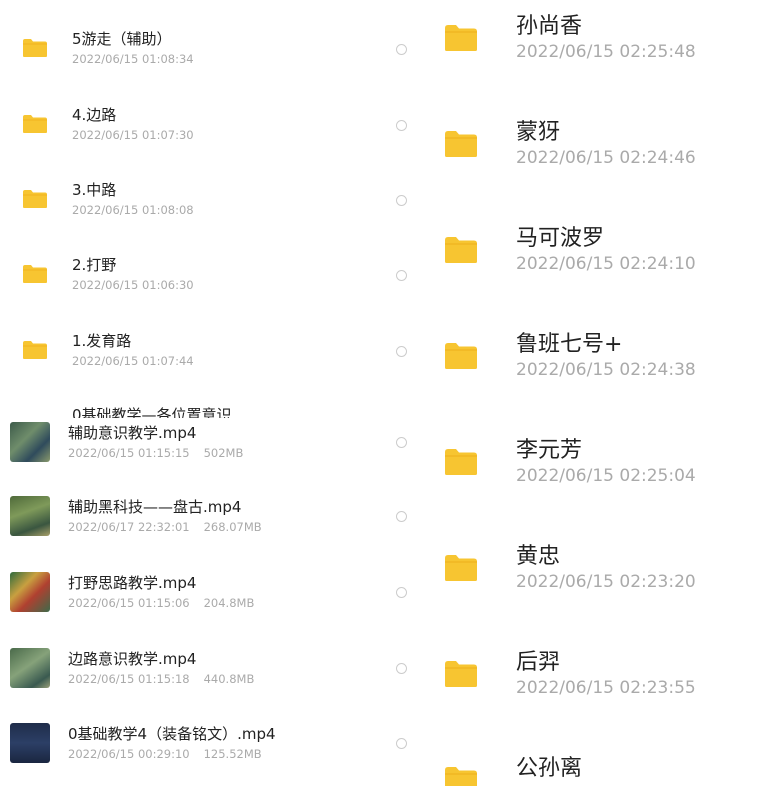 This screenshot has width=772, height=786. I want to click on video-size: 125.52MB, so click(232, 754).